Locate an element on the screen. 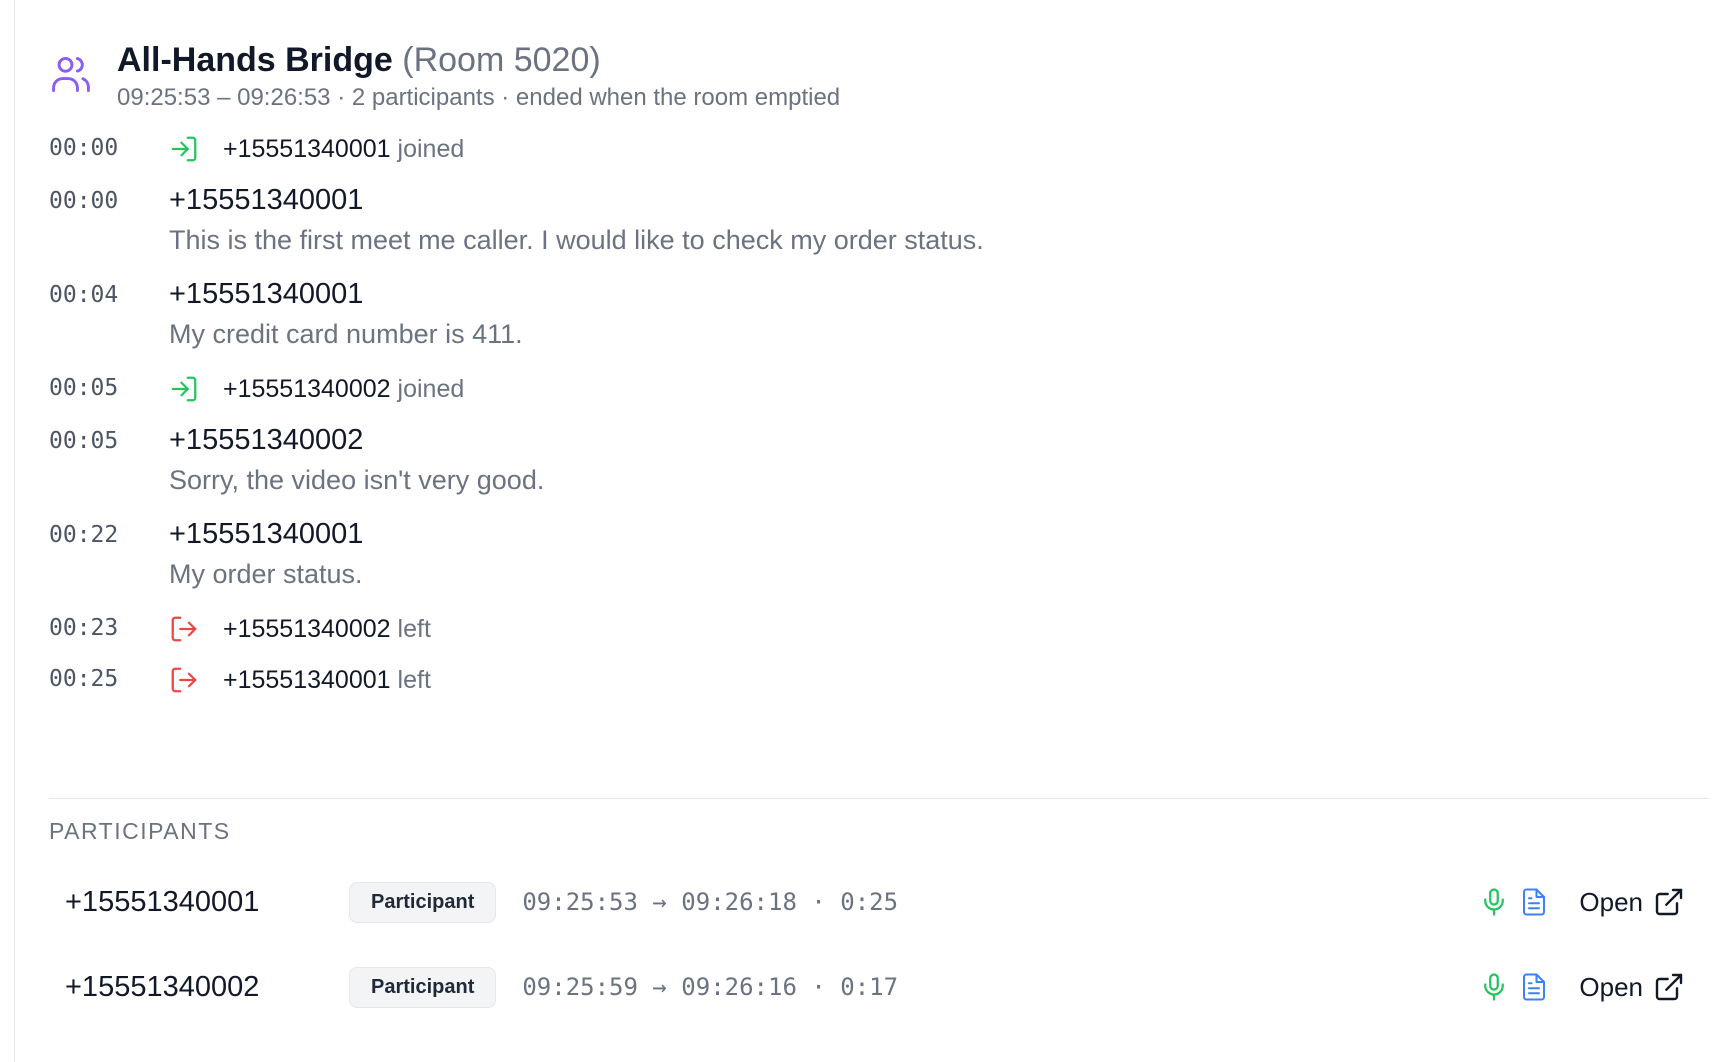 Image resolution: width=1726 pixels, height=1062 pixels. message-text: My order status. is located at coordinates (266, 574).